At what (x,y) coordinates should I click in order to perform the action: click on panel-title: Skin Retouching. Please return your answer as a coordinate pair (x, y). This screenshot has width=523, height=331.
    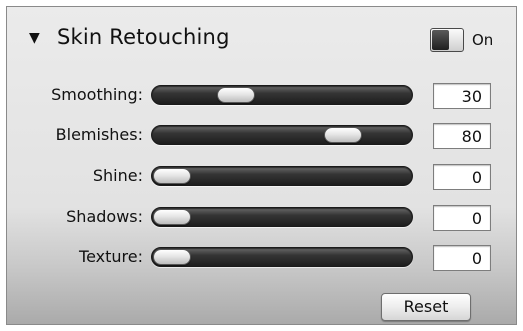
    Looking at the image, I should click on (143, 37).